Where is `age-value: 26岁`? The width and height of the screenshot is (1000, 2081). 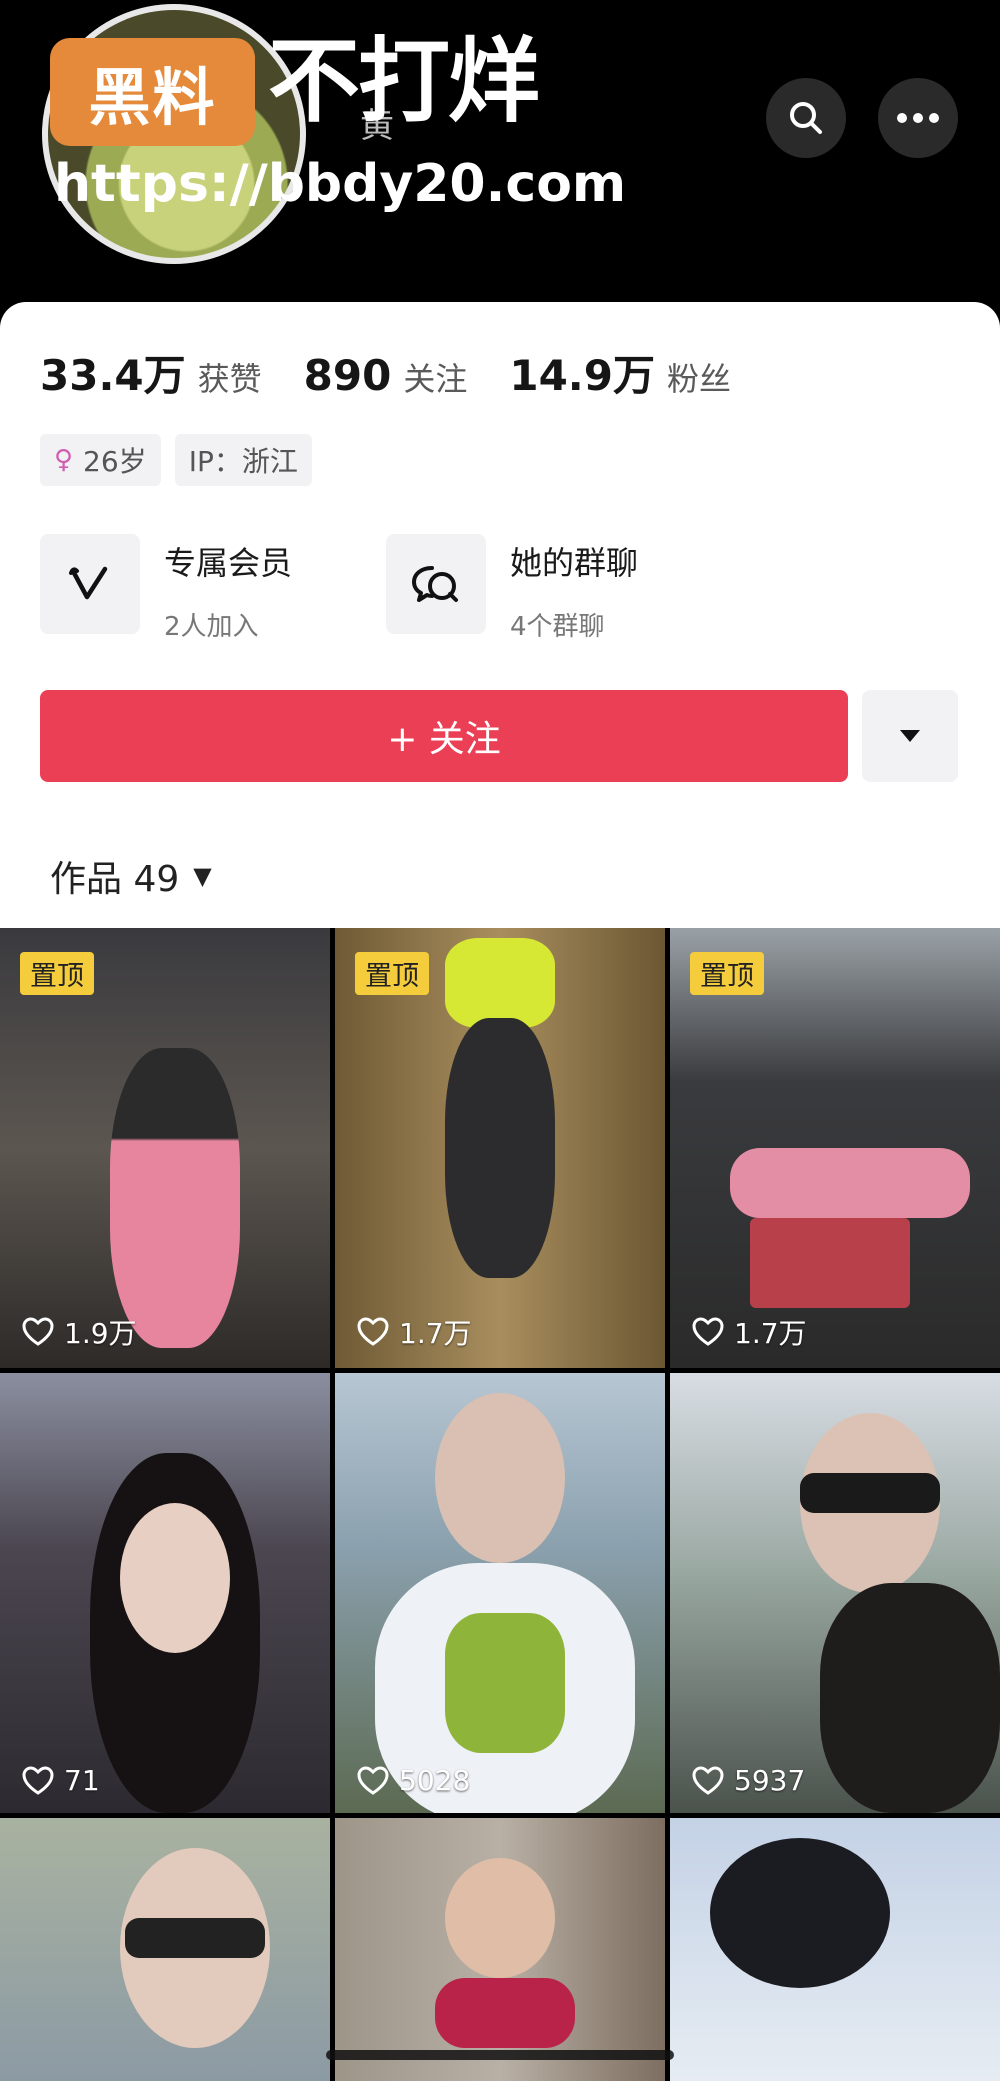 age-value: 26岁 is located at coordinates (115, 461).